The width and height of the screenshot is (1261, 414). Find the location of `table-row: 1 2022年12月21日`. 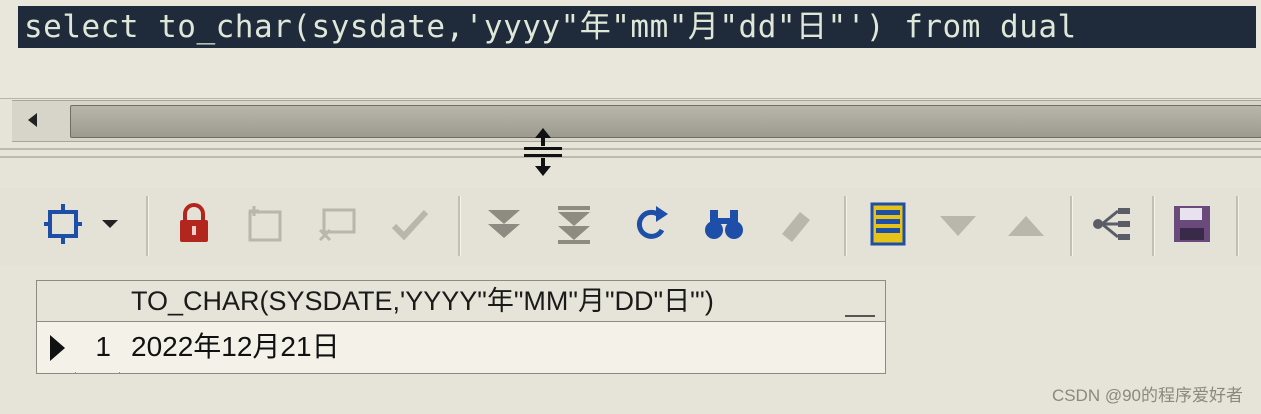

table-row: 1 2022年12月21日 is located at coordinates (461, 347).